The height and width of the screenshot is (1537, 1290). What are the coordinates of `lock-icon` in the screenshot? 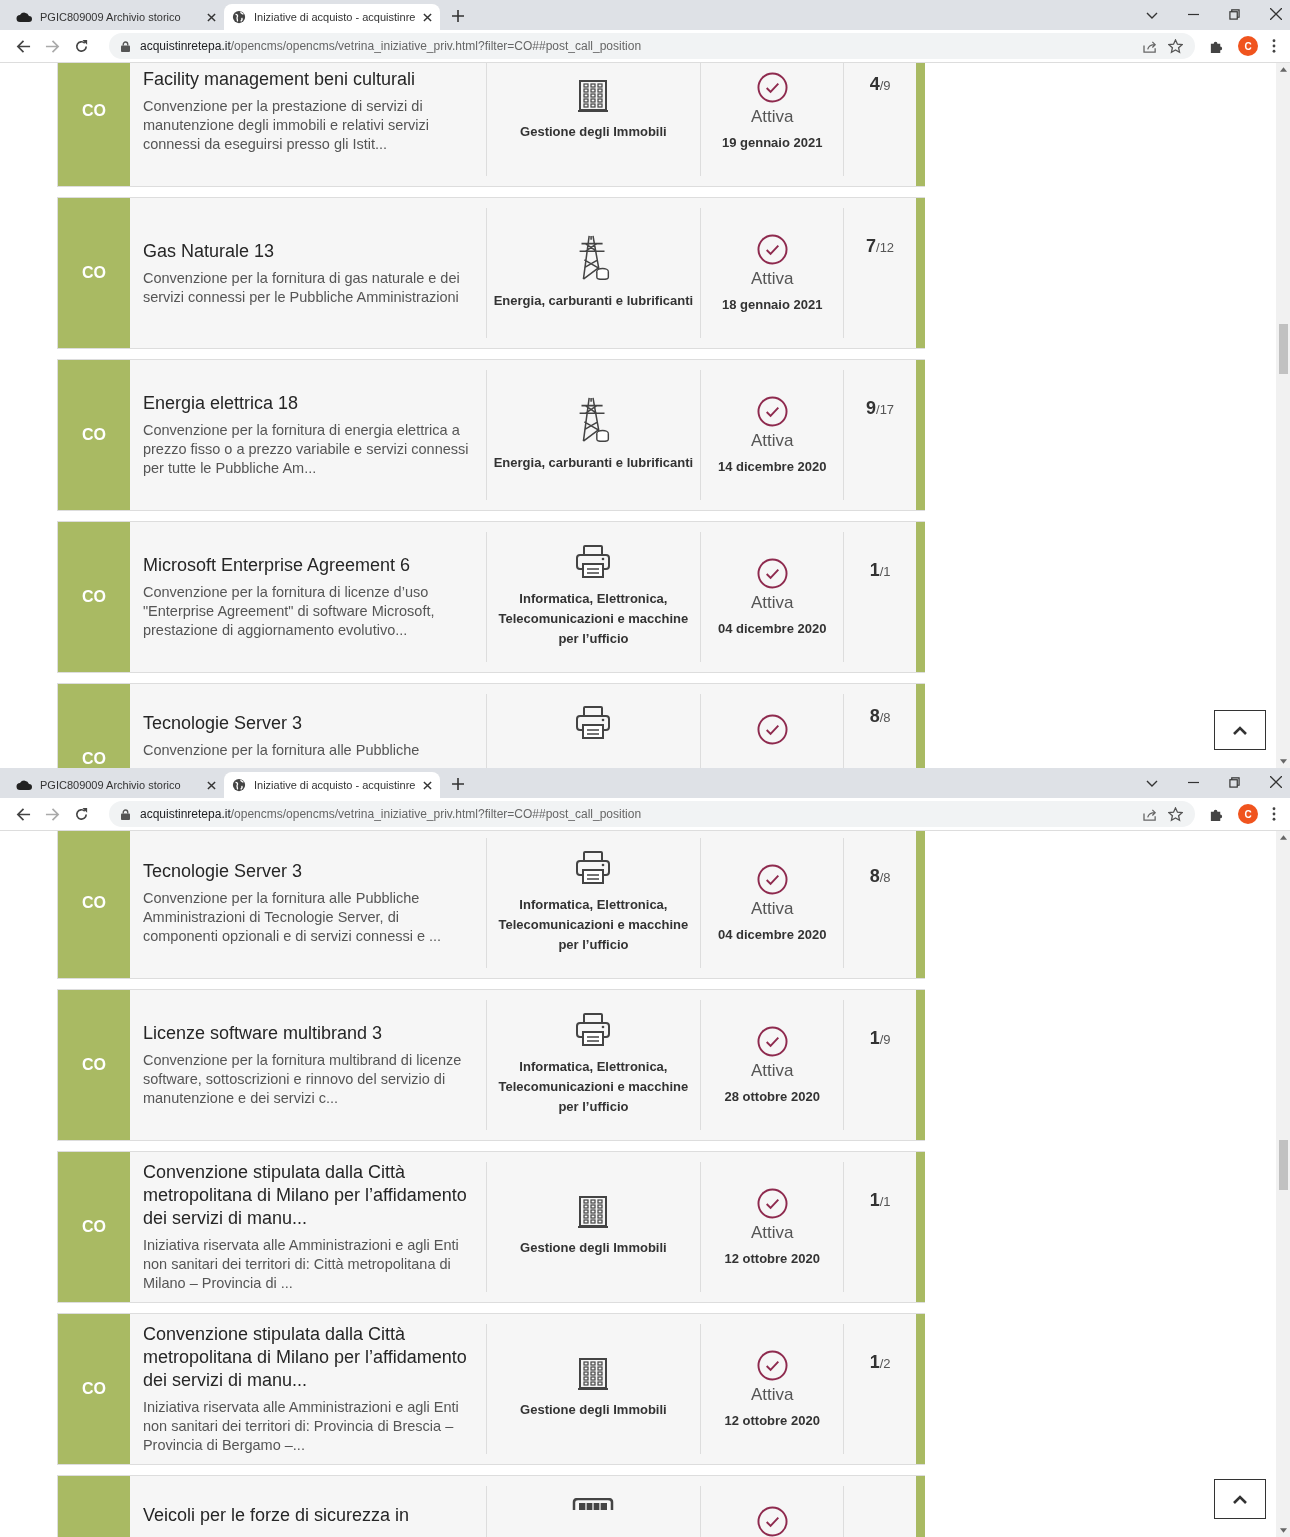 It's located at (125, 46).